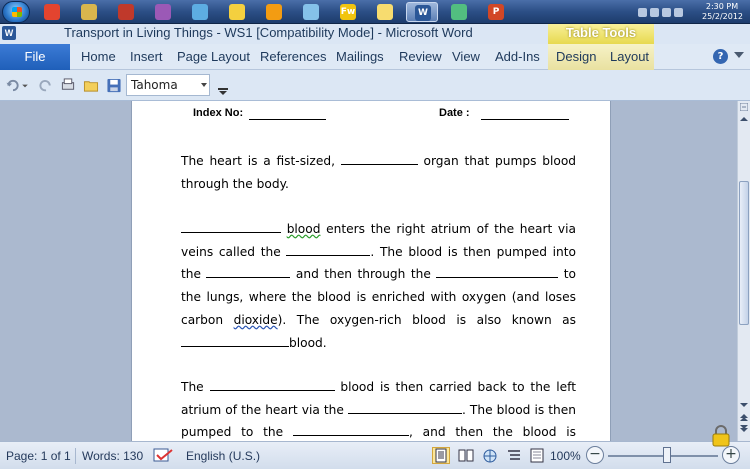 Image resolution: width=750 pixels, height=469 pixels. What do you see at coordinates (25, 85) in the screenshot?
I see `undo-dropdown-icon` at bounding box center [25, 85].